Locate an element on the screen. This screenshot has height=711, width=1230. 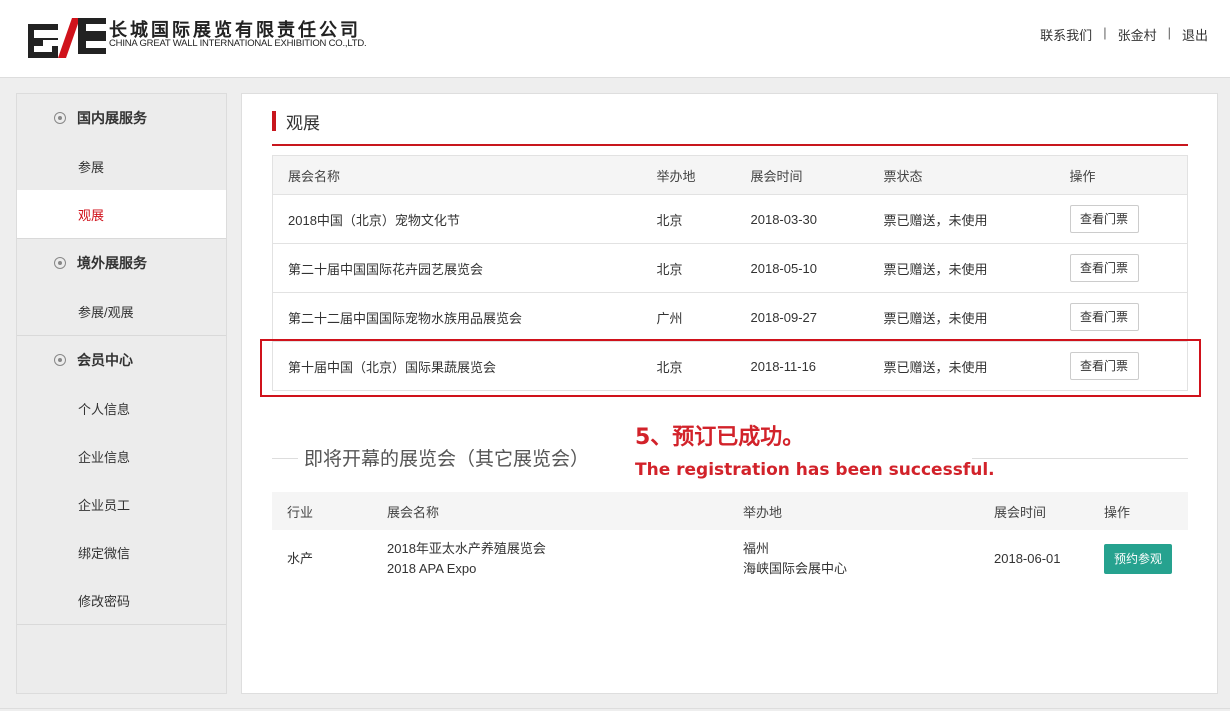
action-cell: 预约参观 is located at coordinates (1146, 559).